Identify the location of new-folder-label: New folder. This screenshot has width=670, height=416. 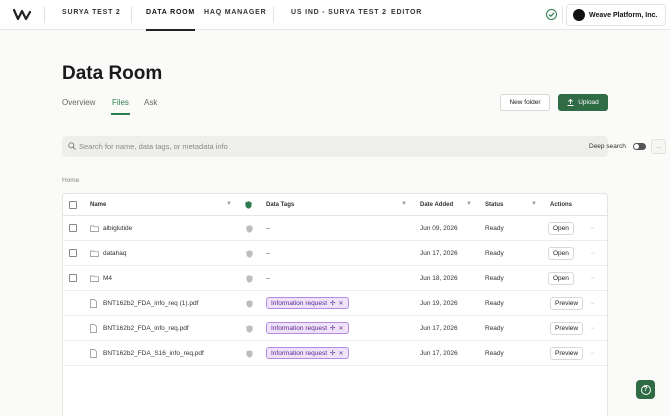
(525, 102).